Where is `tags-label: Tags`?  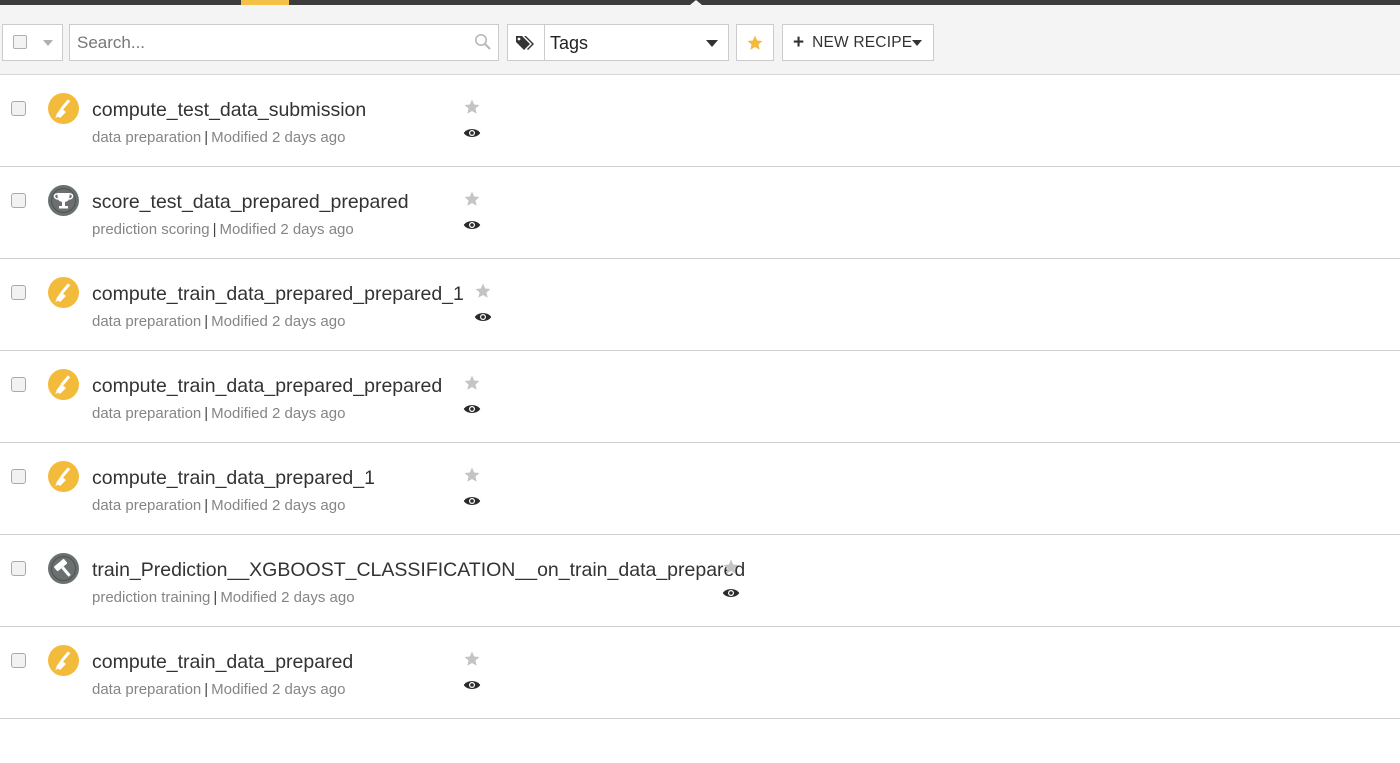 tags-label: Tags is located at coordinates (569, 43).